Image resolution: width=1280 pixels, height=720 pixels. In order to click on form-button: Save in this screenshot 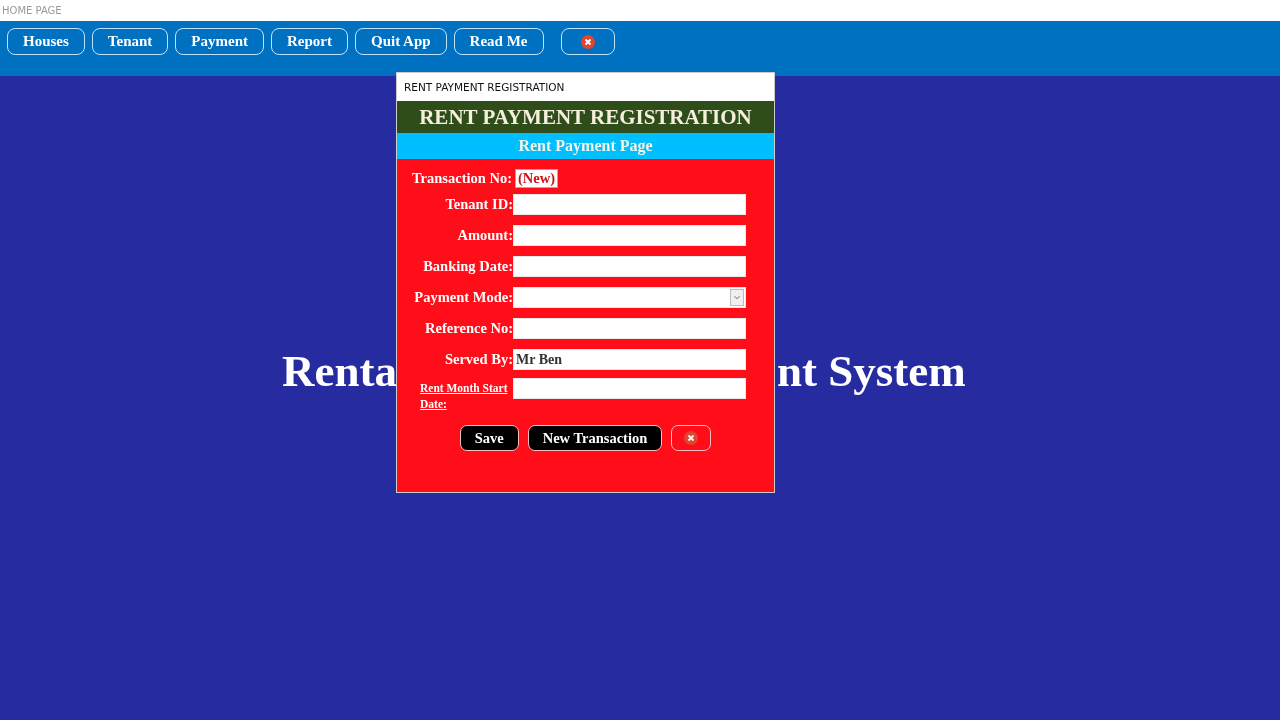, I will do `click(489, 438)`.